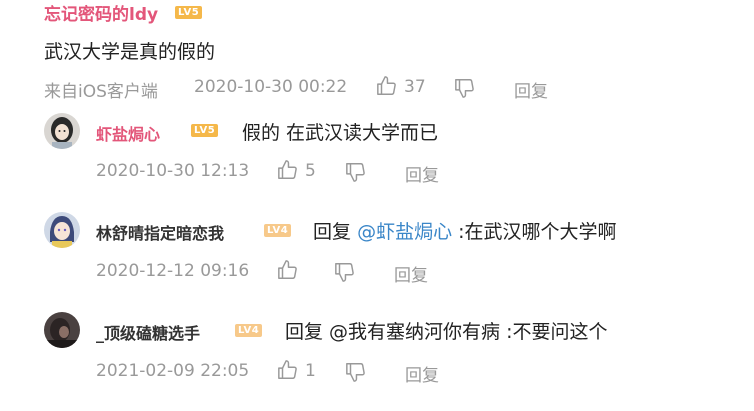  I want to click on reply-timestamp: 2020-12-12 09:16, so click(173, 271).